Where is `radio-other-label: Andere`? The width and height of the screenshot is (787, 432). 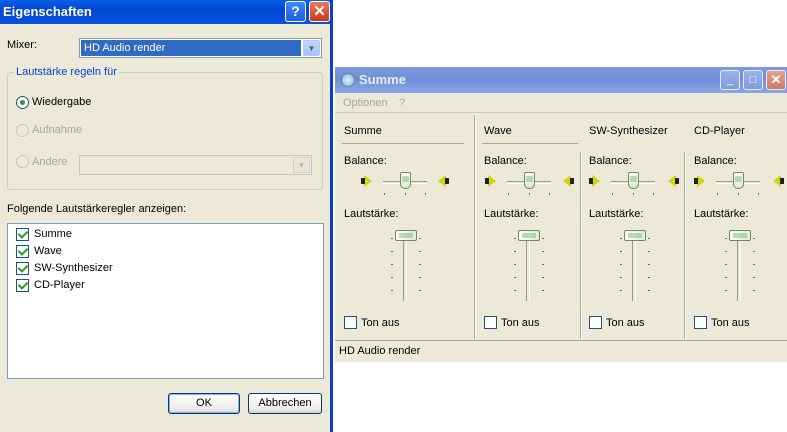
radio-other-label: Andere is located at coordinates (50, 162).